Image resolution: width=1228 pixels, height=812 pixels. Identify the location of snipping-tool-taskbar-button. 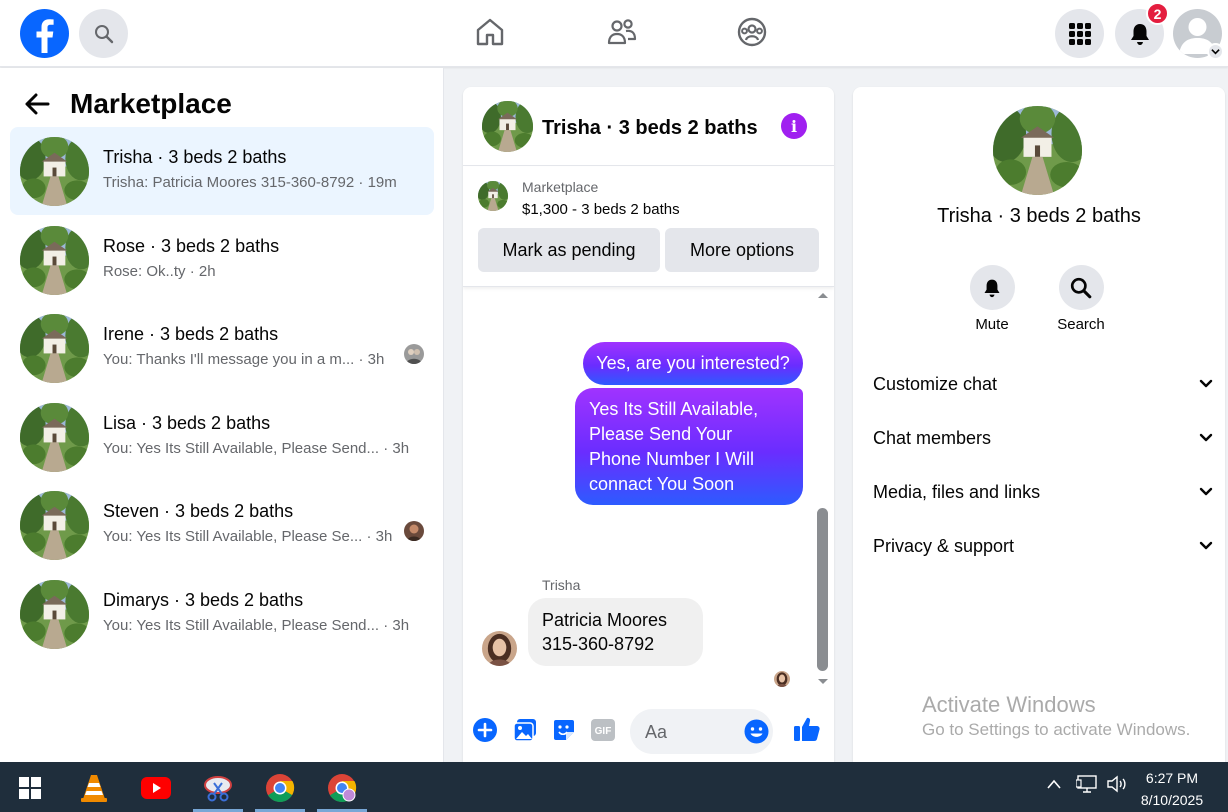
(218, 788).